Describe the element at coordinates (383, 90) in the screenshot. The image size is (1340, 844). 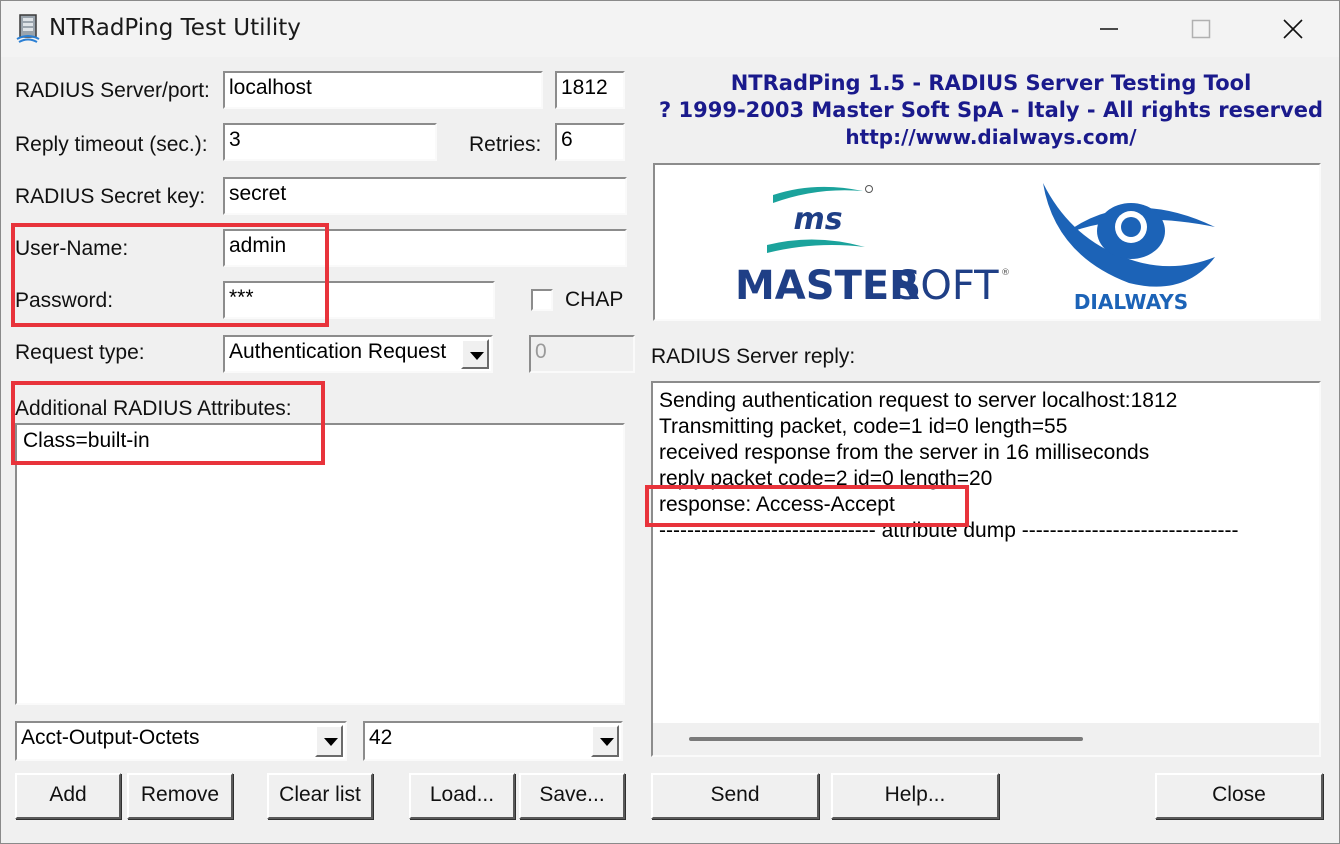
I see `server-input: localhost` at that location.